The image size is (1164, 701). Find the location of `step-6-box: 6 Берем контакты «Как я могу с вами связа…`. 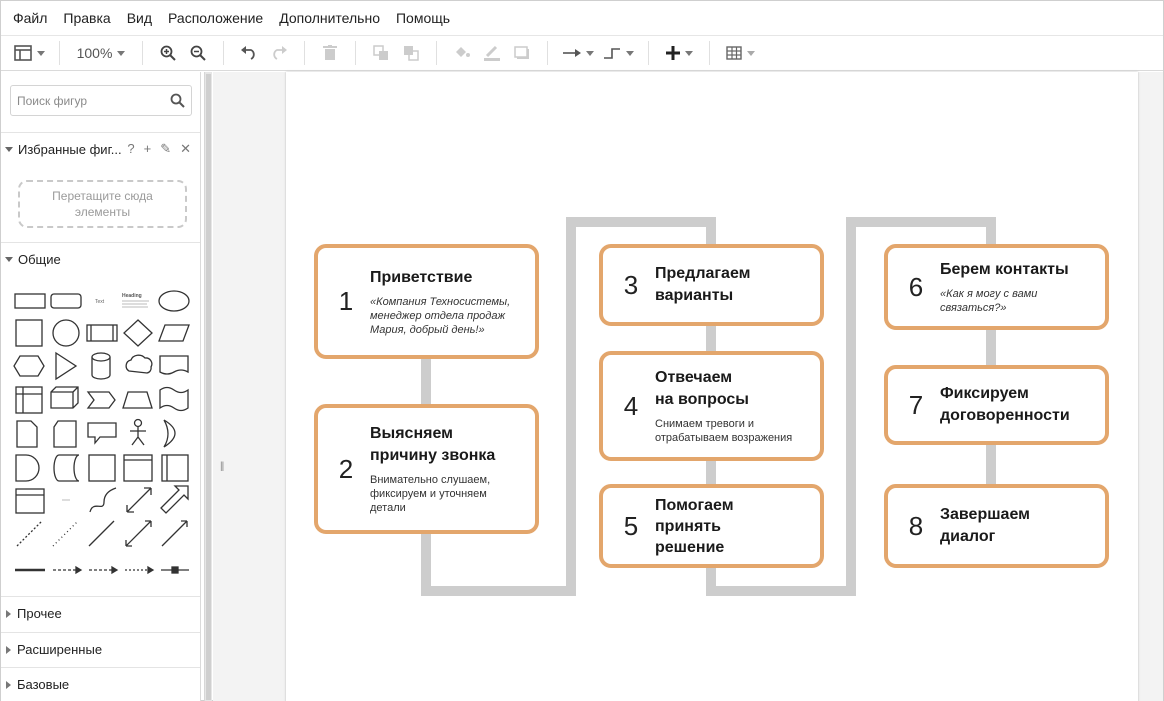

step-6-box: 6 Берем контакты «Как я могу с вами связа… is located at coordinates (996, 287).